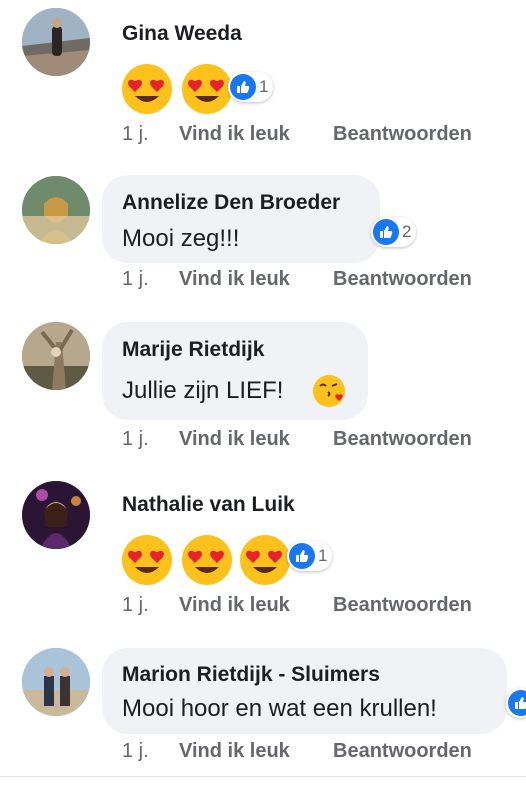  What do you see at coordinates (407, 231) in the screenshot?
I see `reaction-number: 2` at bounding box center [407, 231].